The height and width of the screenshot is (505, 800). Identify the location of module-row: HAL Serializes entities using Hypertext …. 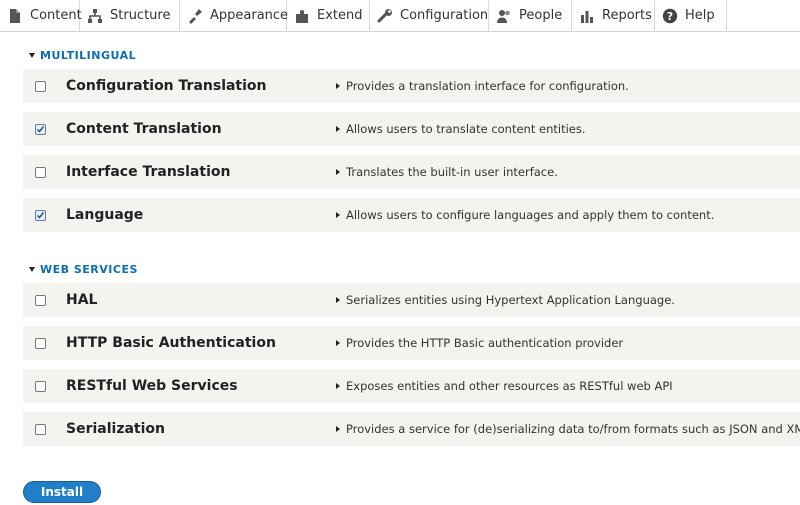
(411, 300).